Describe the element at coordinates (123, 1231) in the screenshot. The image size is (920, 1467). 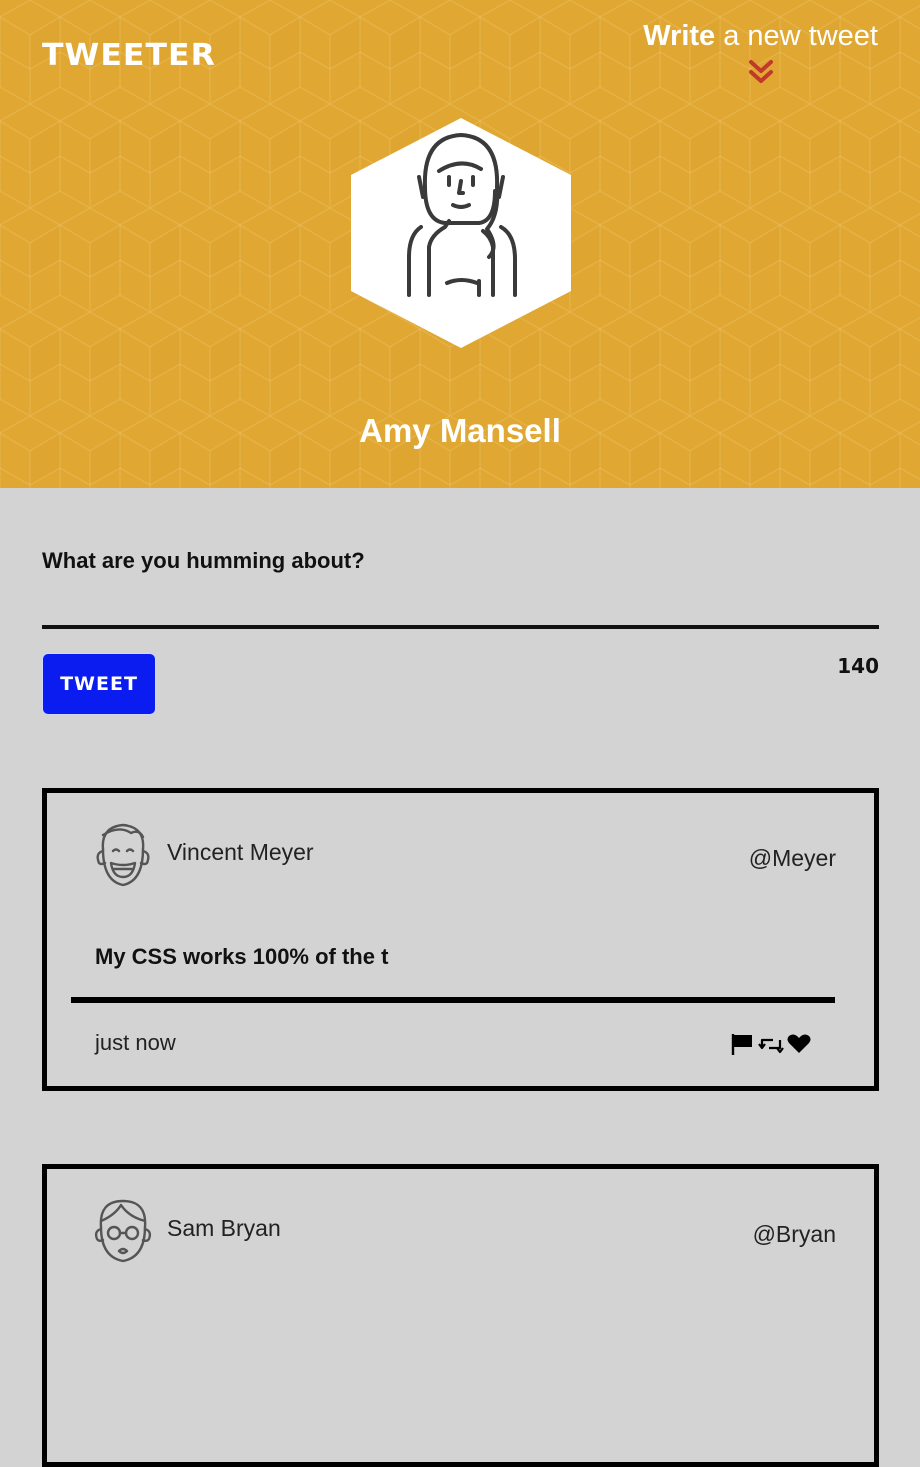
I see `man-with-glasses-icon` at that location.